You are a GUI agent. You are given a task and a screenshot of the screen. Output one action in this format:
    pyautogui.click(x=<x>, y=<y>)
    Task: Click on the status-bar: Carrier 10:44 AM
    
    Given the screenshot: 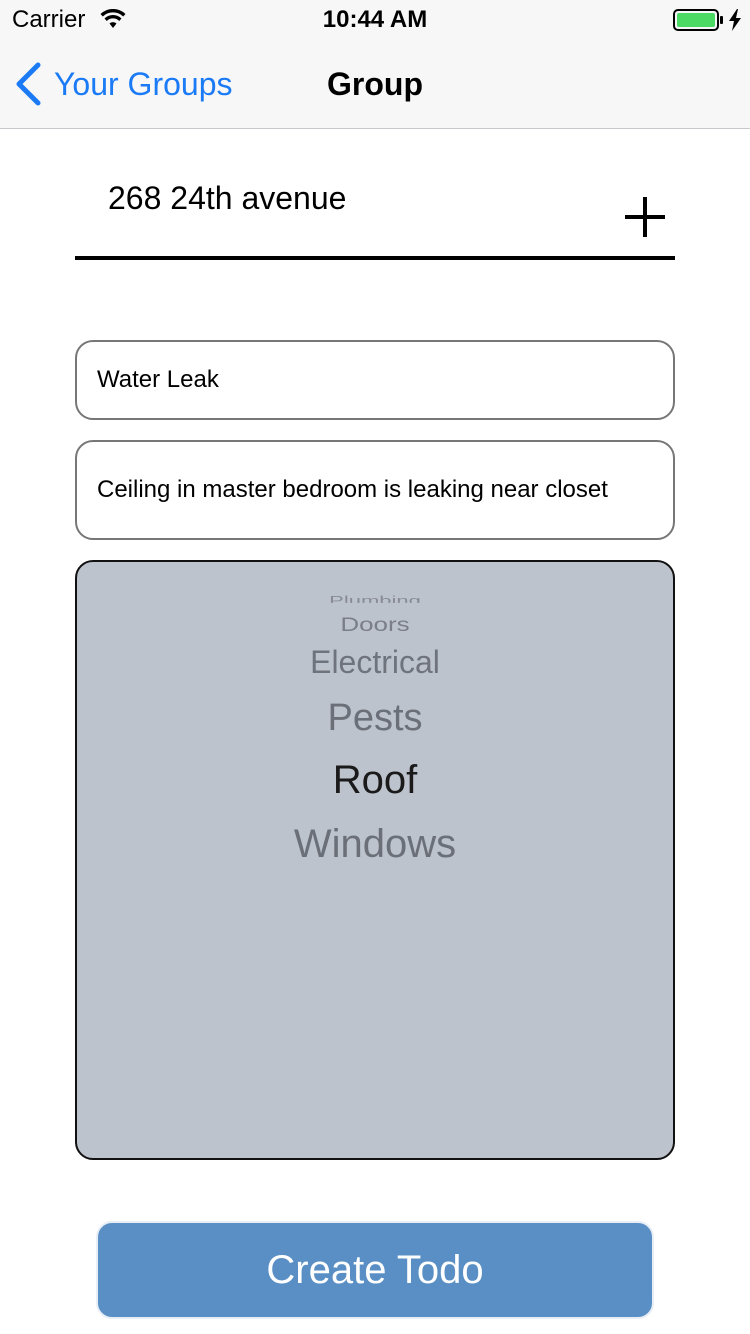 What is the action you would take?
    pyautogui.click(x=375, y=20)
    